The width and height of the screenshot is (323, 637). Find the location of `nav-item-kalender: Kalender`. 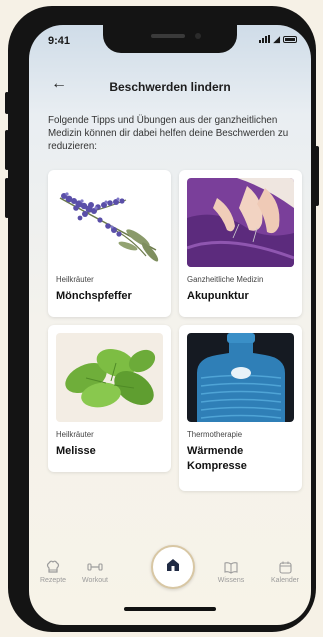

nav-item-kalender: Kalender is located at coordinates (285, 571).